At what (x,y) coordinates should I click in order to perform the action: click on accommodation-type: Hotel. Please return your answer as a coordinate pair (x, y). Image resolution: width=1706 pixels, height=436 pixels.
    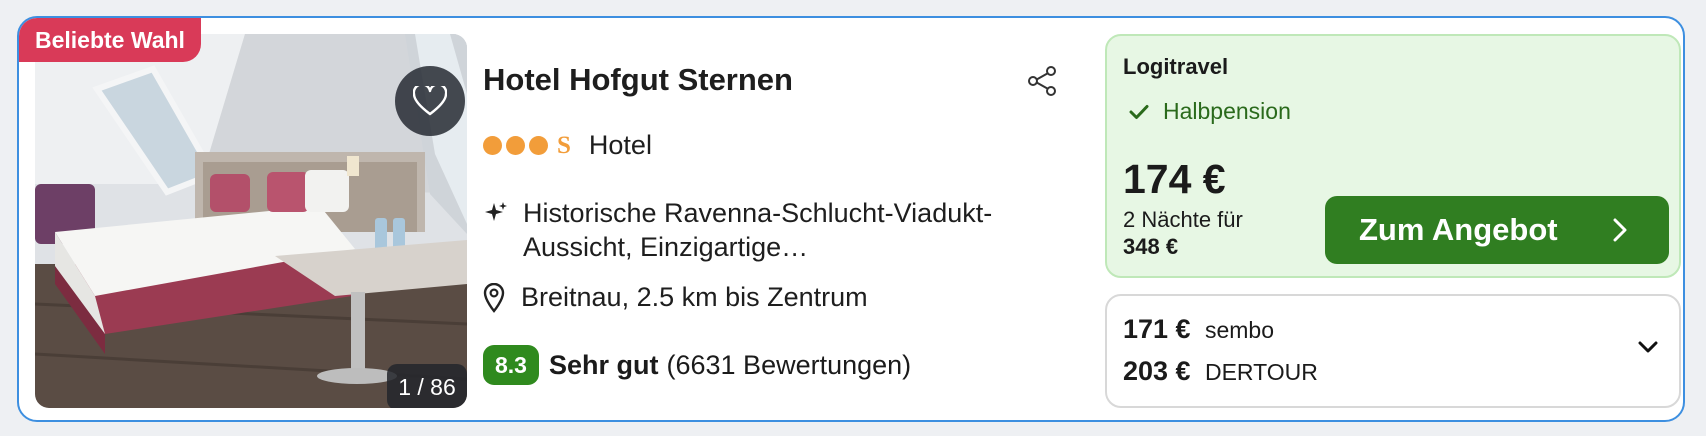
    Looking at the image, I should click on (620, 145).